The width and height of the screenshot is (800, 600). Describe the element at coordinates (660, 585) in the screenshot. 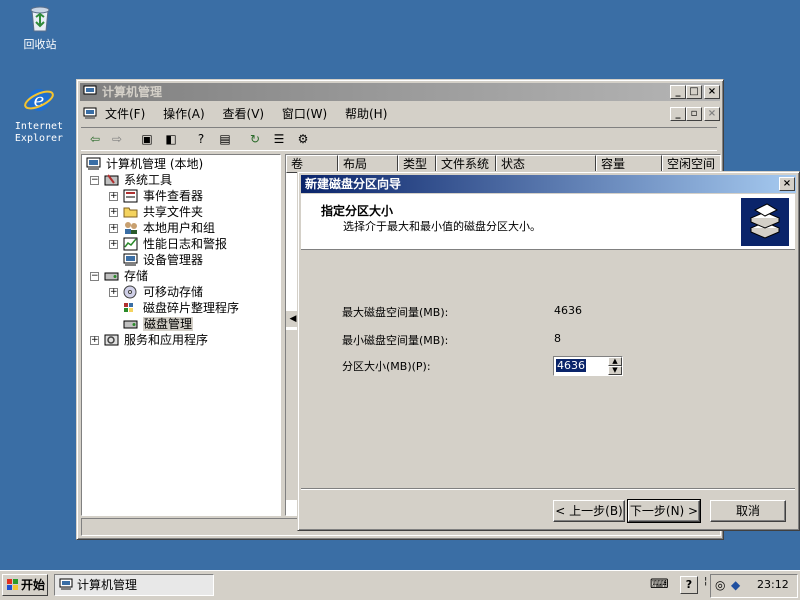

I see `keyboard-icon: ⌨` at that location.